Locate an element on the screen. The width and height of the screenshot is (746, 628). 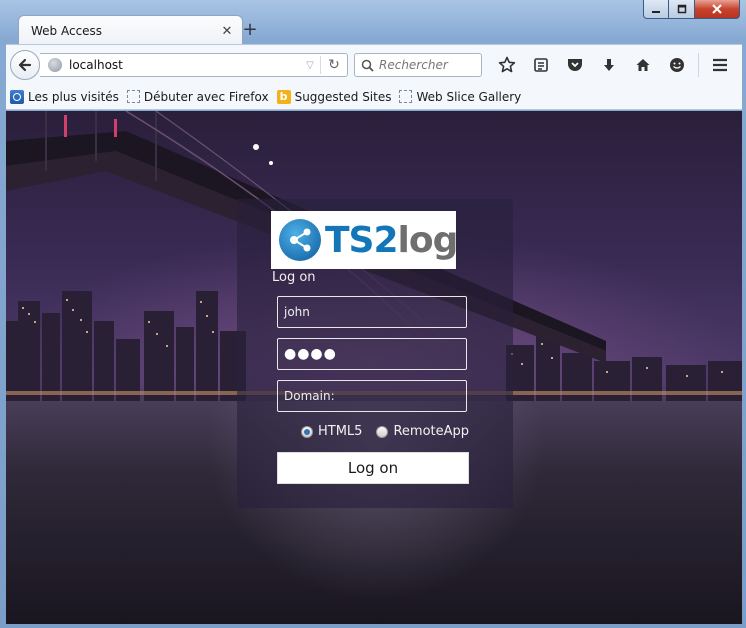
search-icon is located at coordinates (367, 65).